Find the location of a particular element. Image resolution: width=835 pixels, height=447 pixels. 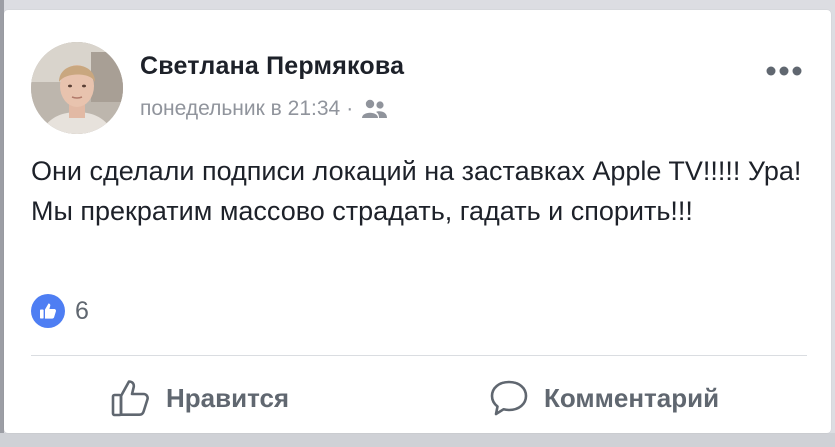

thumbs-up-icon is located at coordinates (130, 398).